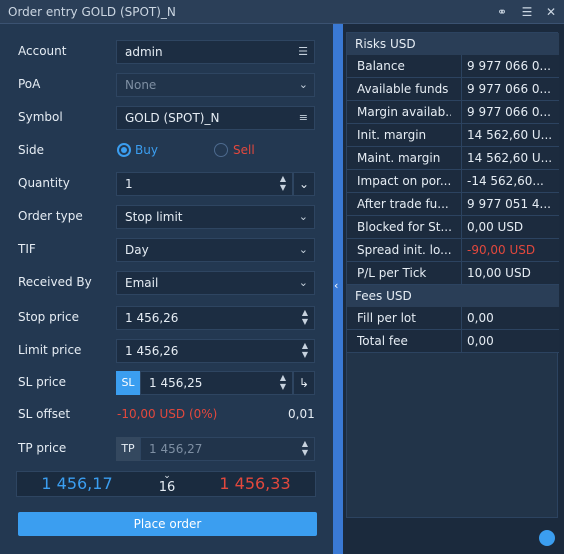 This screenshot has height=554, width=564. Describe the element at coordinates (392, 273) in the screenshot. I see `risk-row-label: P/L per Tick` at that location.